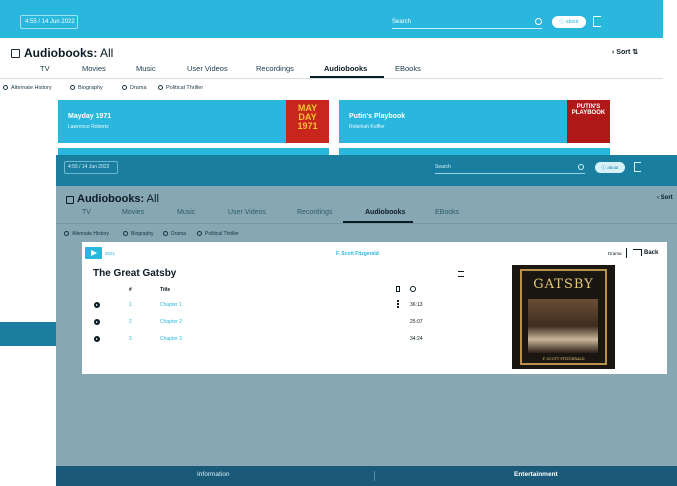 The image size is (677, 486). I want to click on card-title: Putin's Playbook, so click(377, 116).